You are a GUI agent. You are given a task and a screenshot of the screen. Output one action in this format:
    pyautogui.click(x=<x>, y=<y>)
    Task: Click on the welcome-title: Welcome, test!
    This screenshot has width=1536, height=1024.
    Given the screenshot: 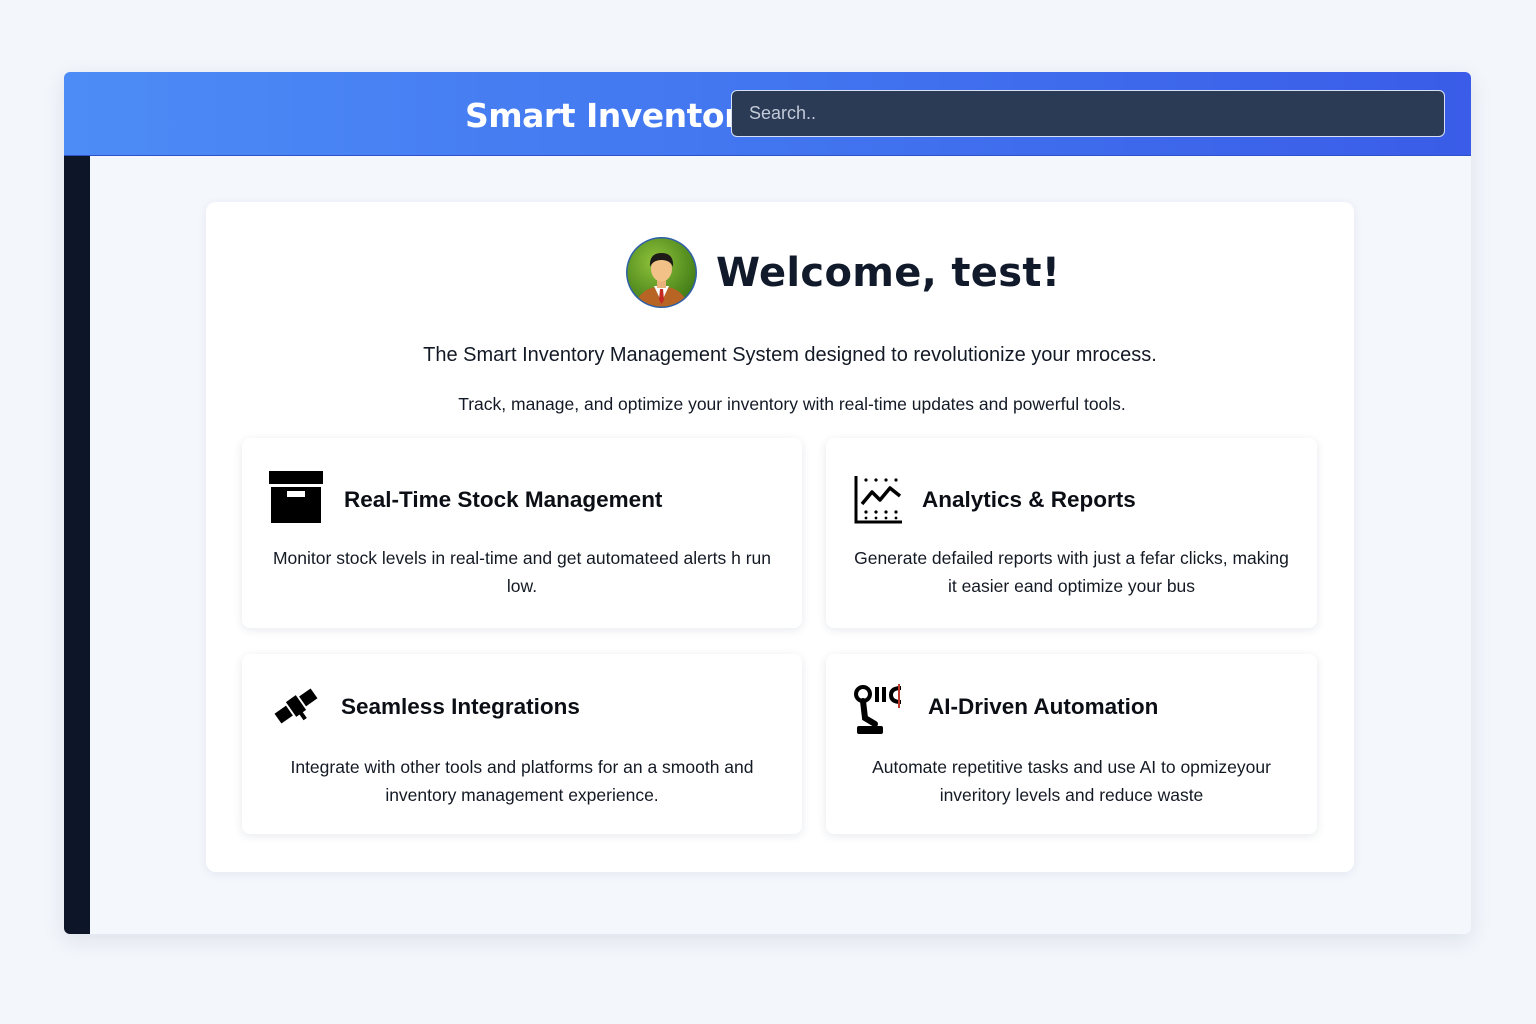 What is the action you would take?
    pyautogui.click(x=888, y=273)
    